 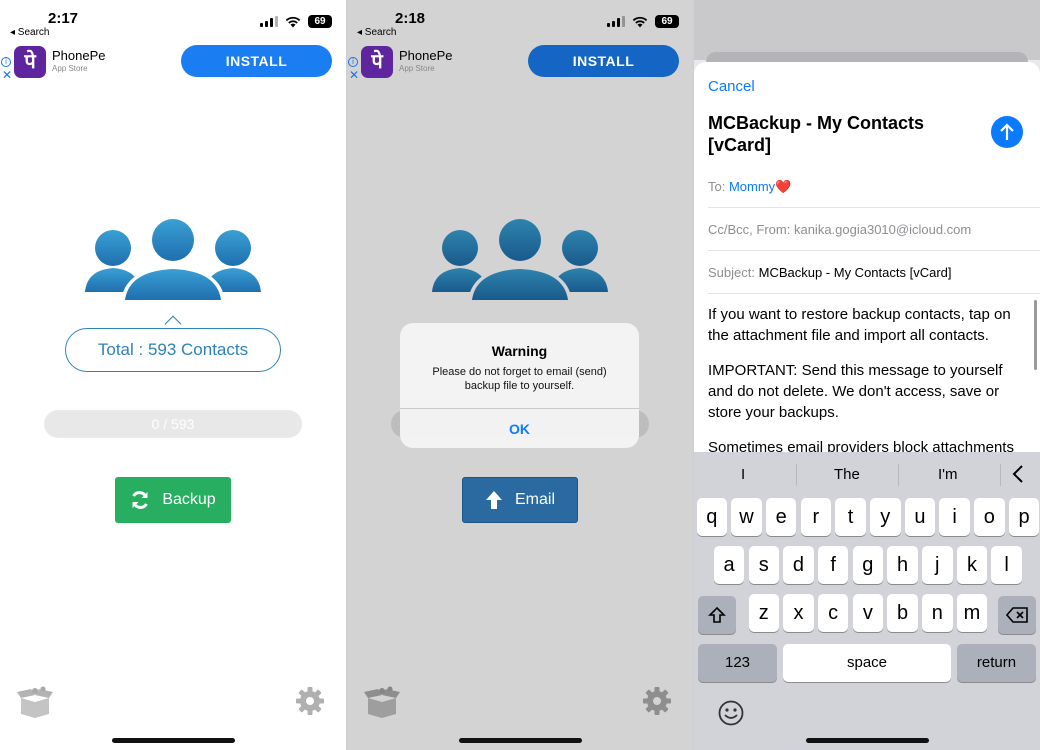 What do you see at coordinates (173, 258) in the screenshot?
I see `contacts-group-icon` at bounding box center [173, 258].